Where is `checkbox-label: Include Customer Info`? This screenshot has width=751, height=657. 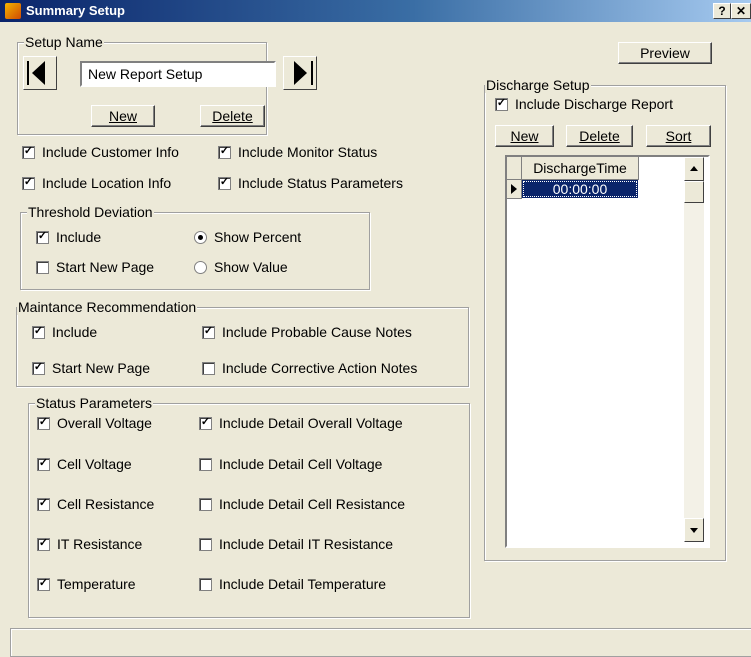 checkbox-label: Include Customer Info is located at coordinates (110, 152).